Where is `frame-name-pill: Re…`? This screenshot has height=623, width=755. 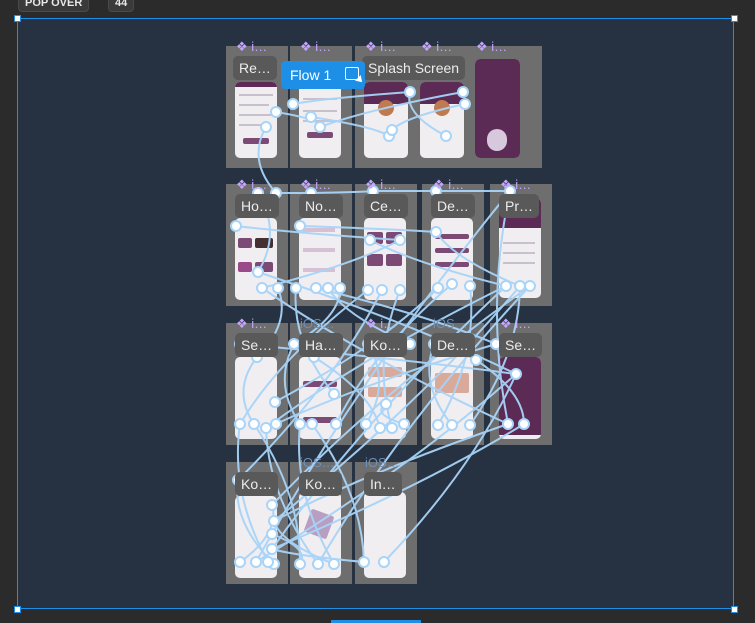
frame-name-pill: Re… is located at coordinates (255, 68).